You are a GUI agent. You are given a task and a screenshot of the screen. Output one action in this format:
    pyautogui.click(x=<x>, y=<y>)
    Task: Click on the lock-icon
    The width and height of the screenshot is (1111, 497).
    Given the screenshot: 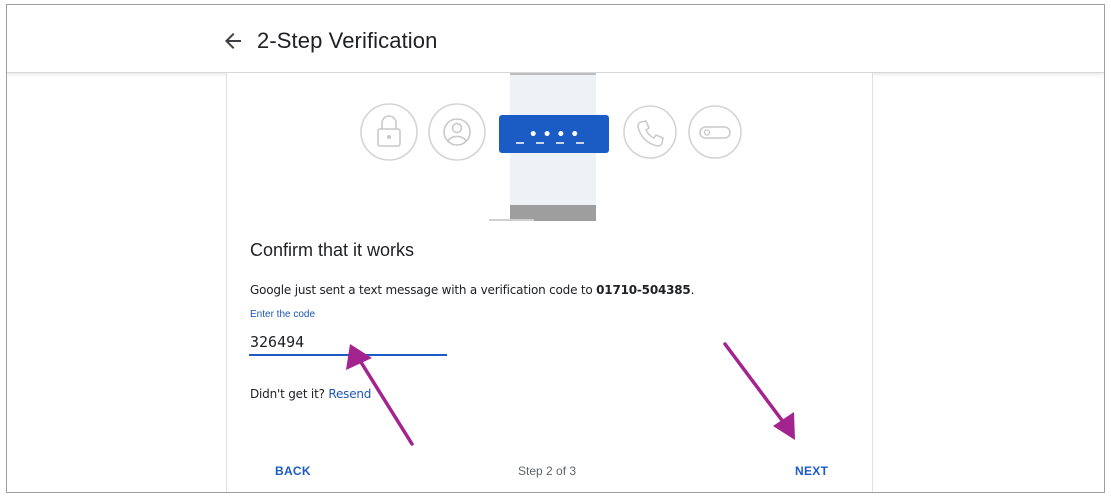 What is the action you would take?
    pyautogui.click(x=389, y=132)
    